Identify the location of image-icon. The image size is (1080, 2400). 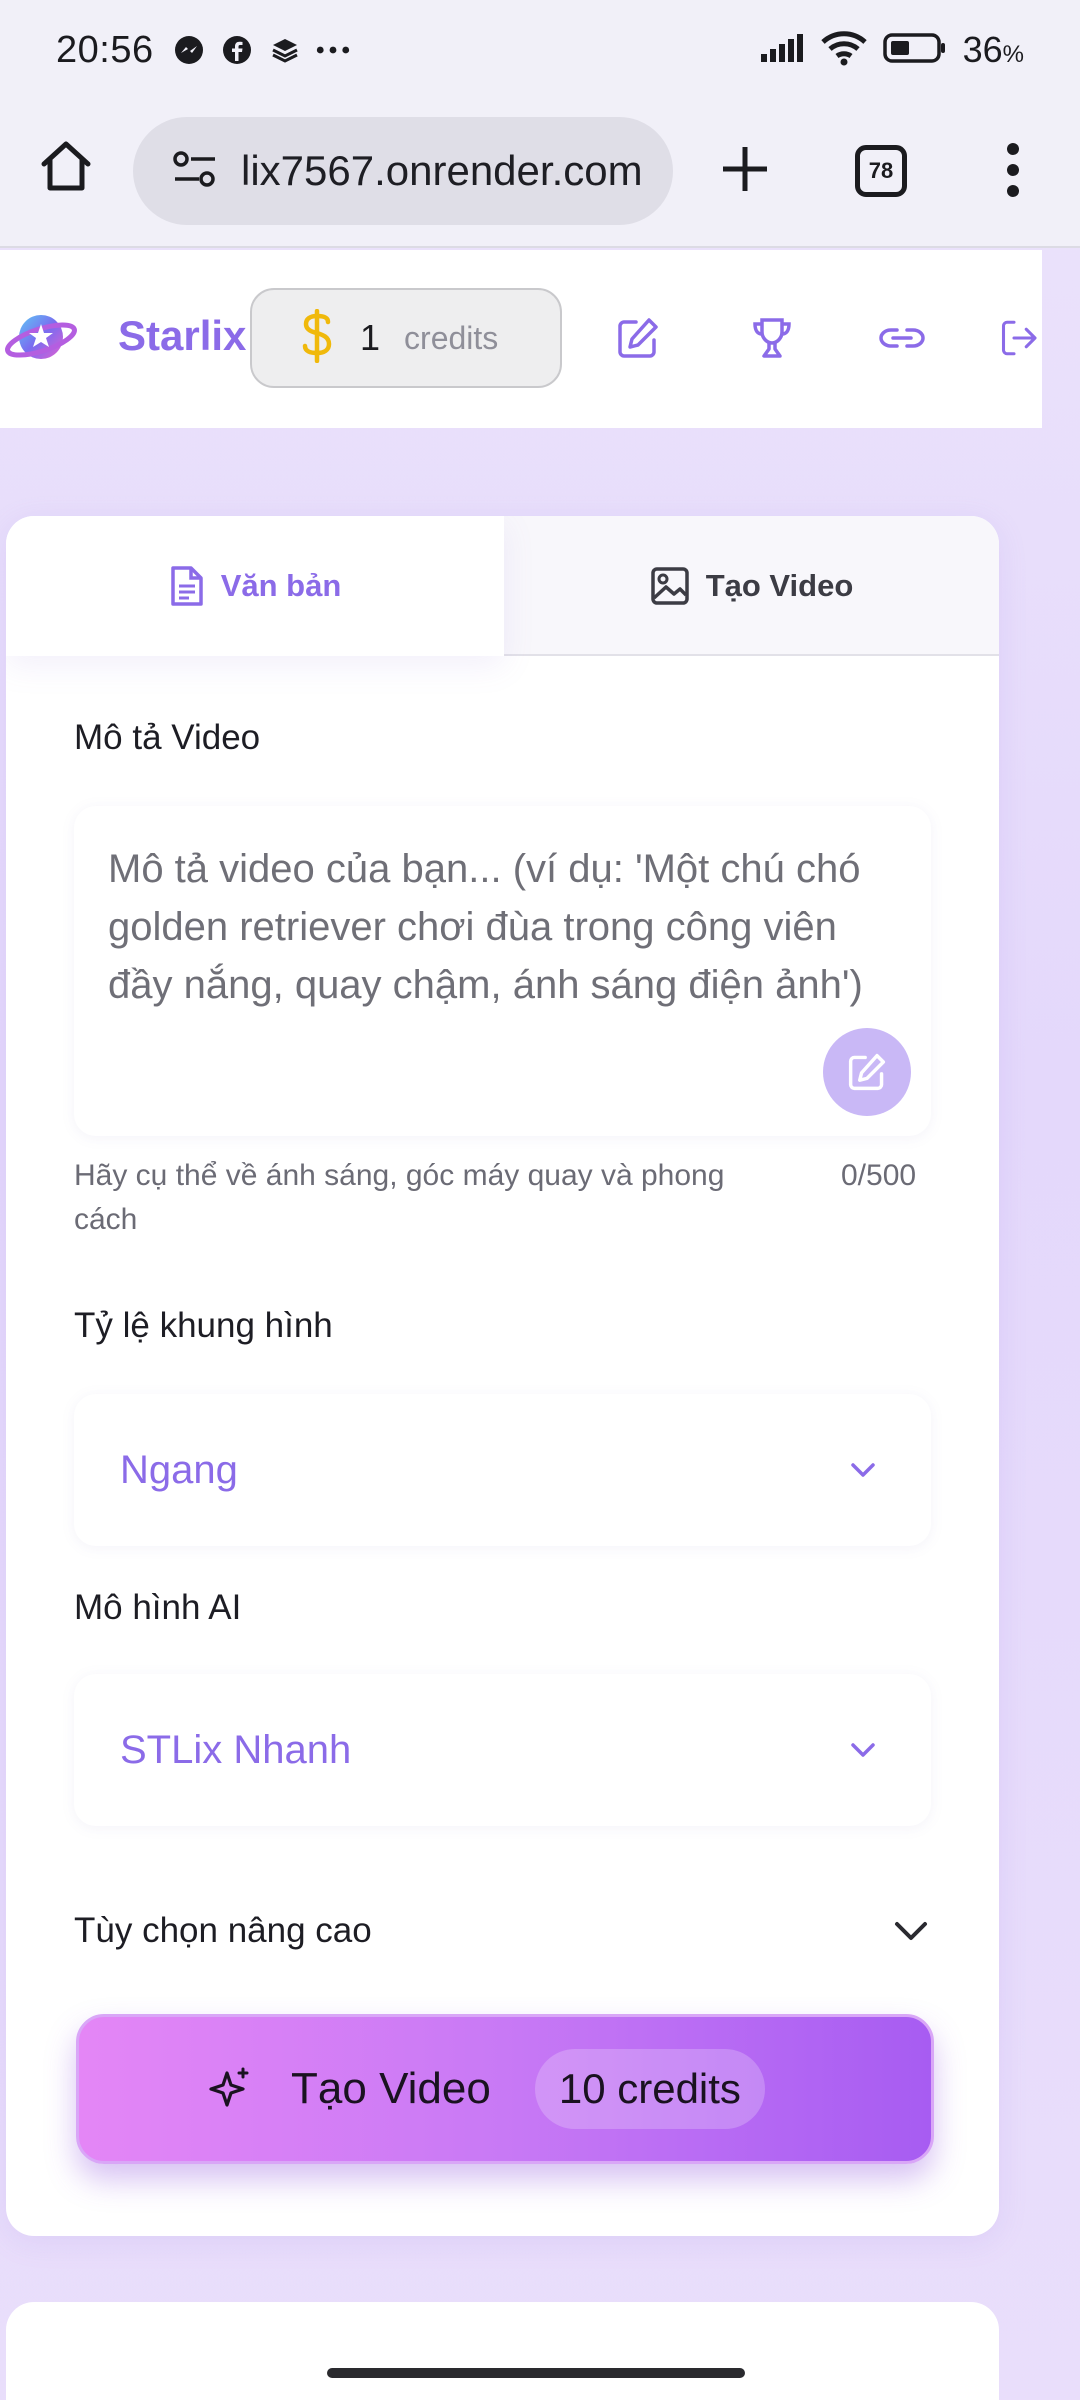
(669, 586).